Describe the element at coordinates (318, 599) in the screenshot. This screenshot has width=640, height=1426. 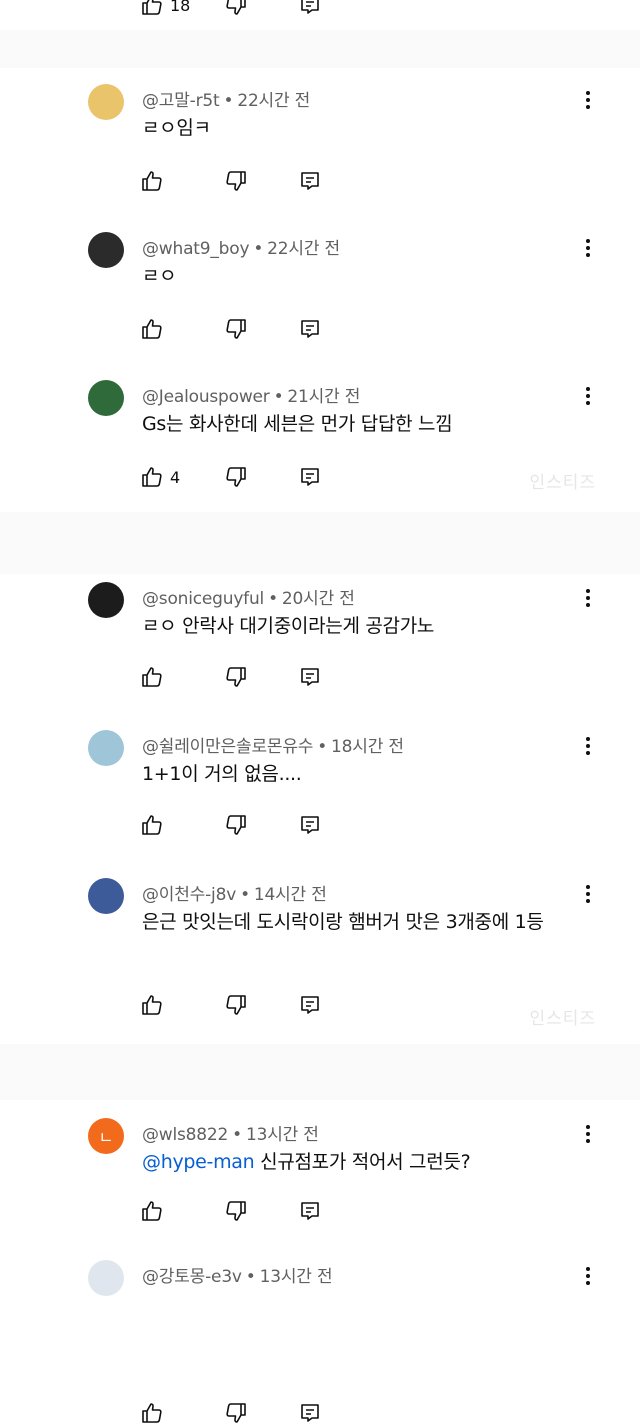
I see `comment-time: 20시간 전` at that location.